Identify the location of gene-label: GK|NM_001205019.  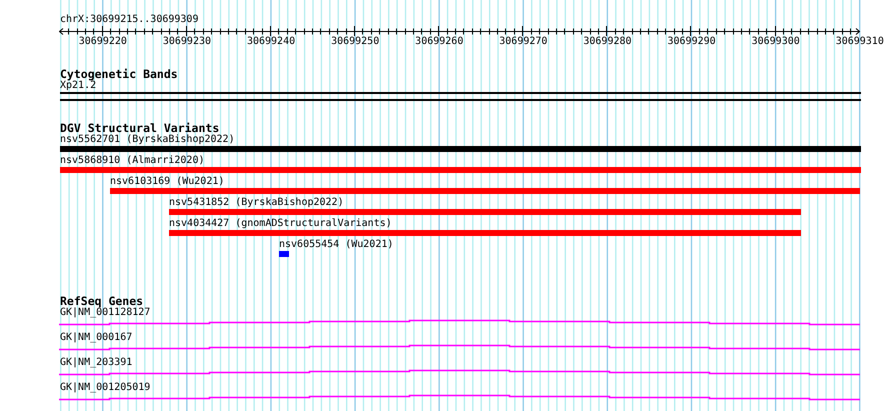
(105, 388).